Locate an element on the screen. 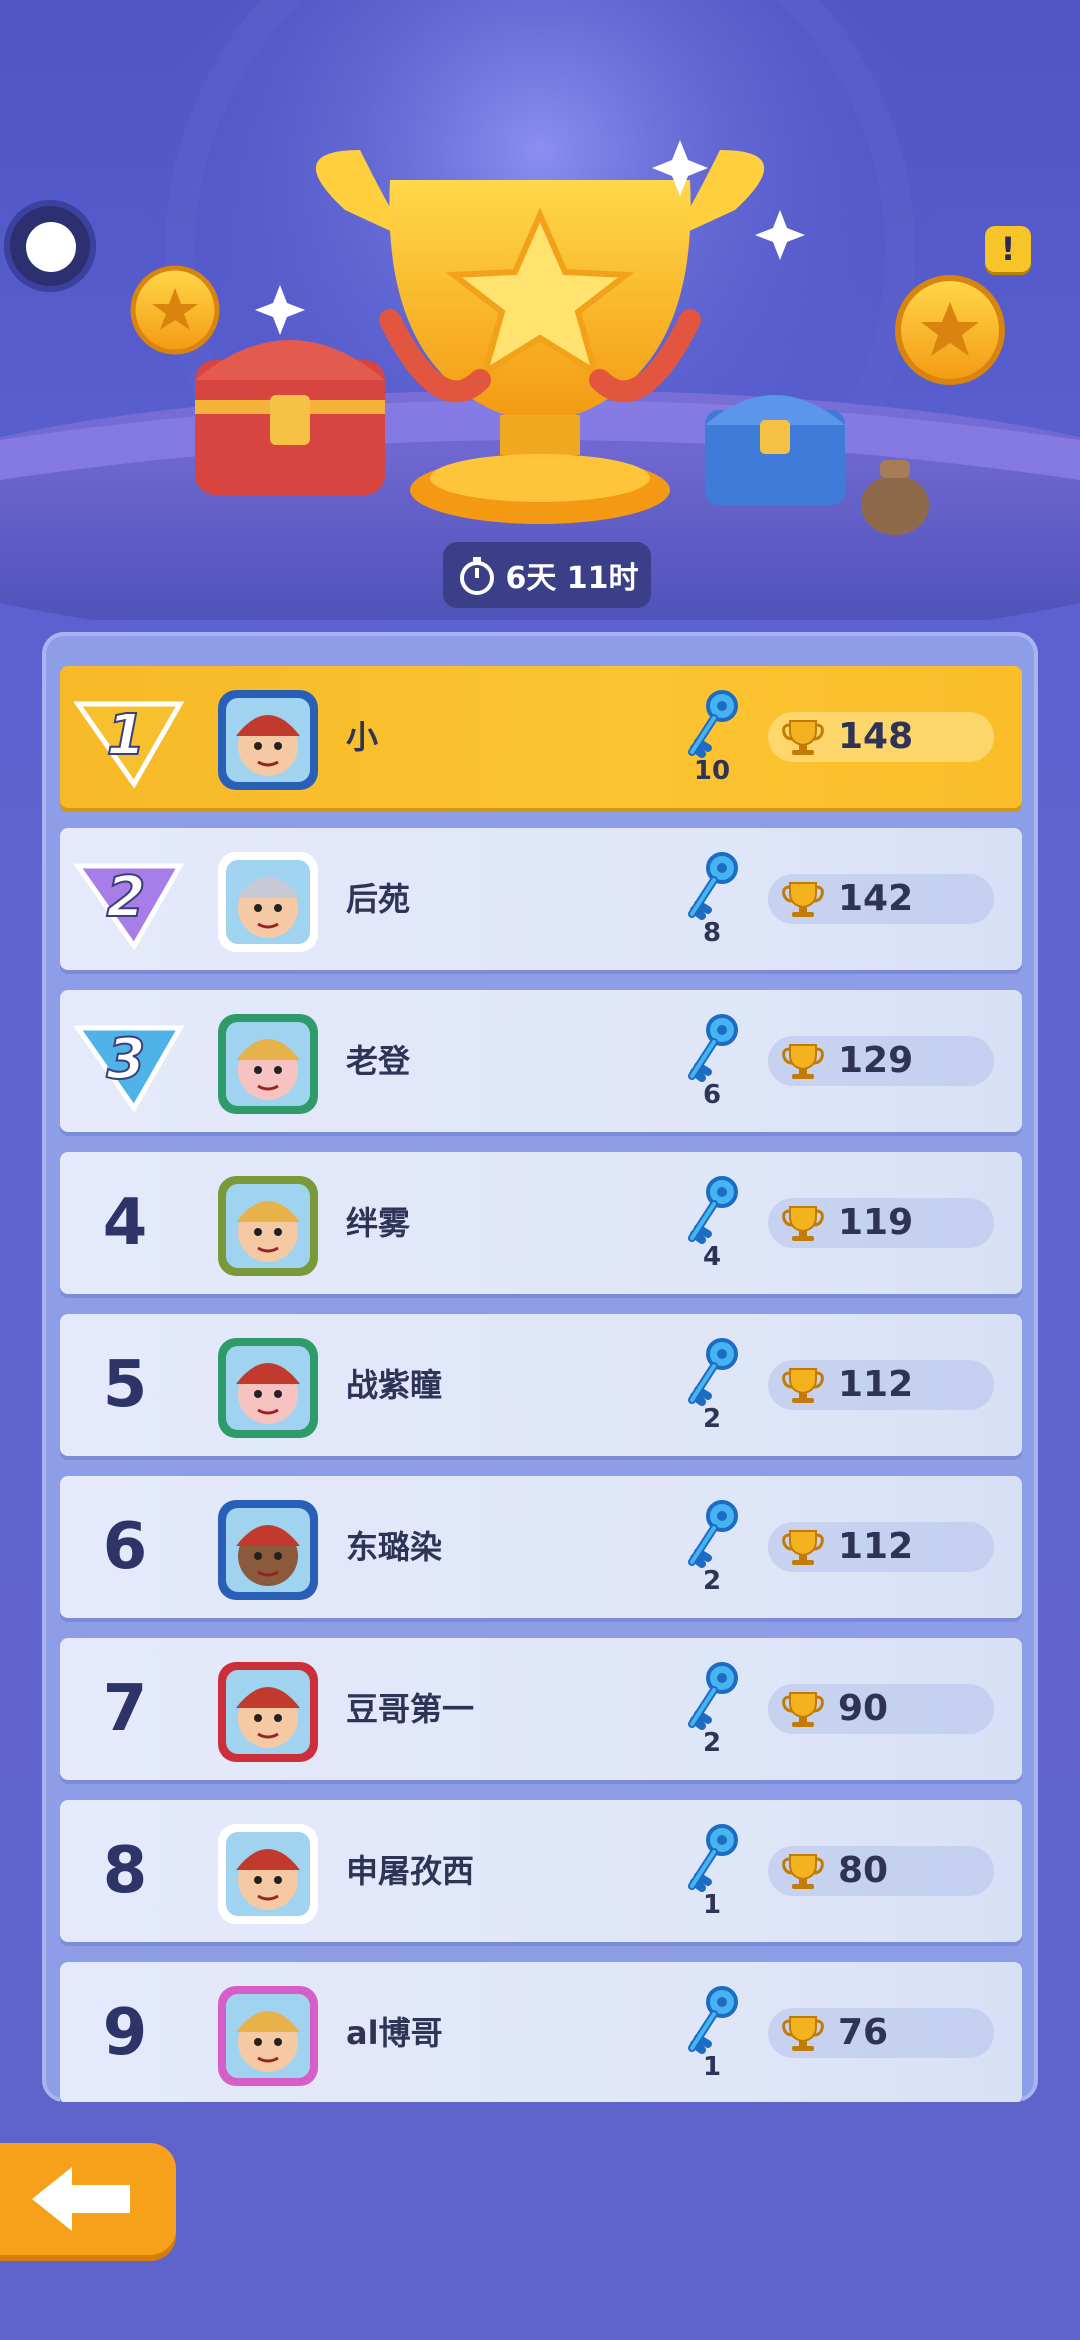  trophy-score: 129 is located at coordinates (876, 1060).